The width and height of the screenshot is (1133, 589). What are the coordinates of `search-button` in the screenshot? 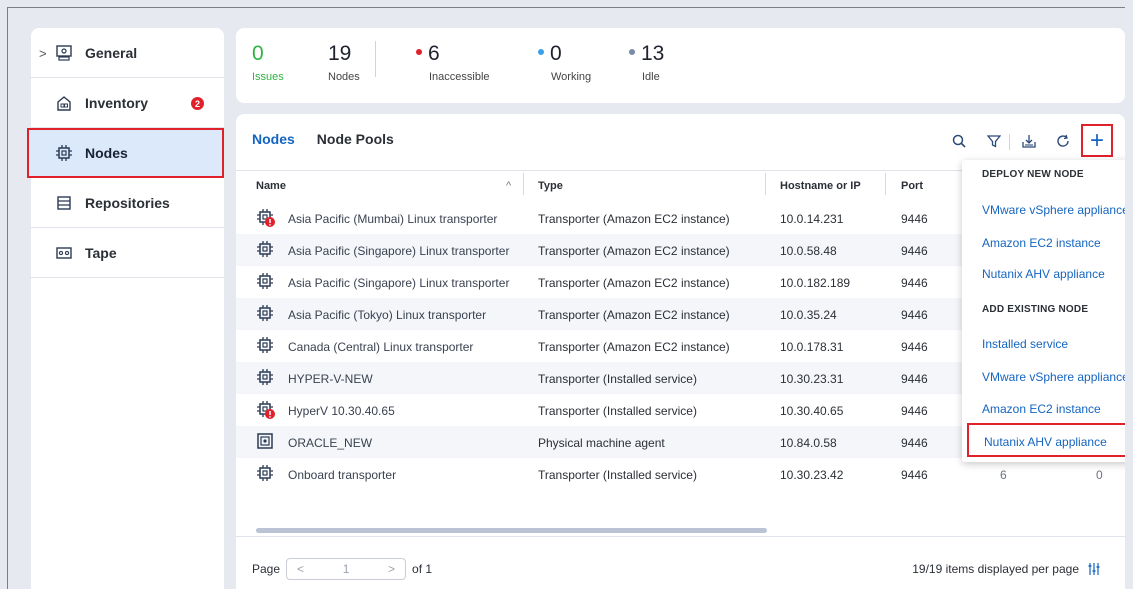 It's located at (959, 141).